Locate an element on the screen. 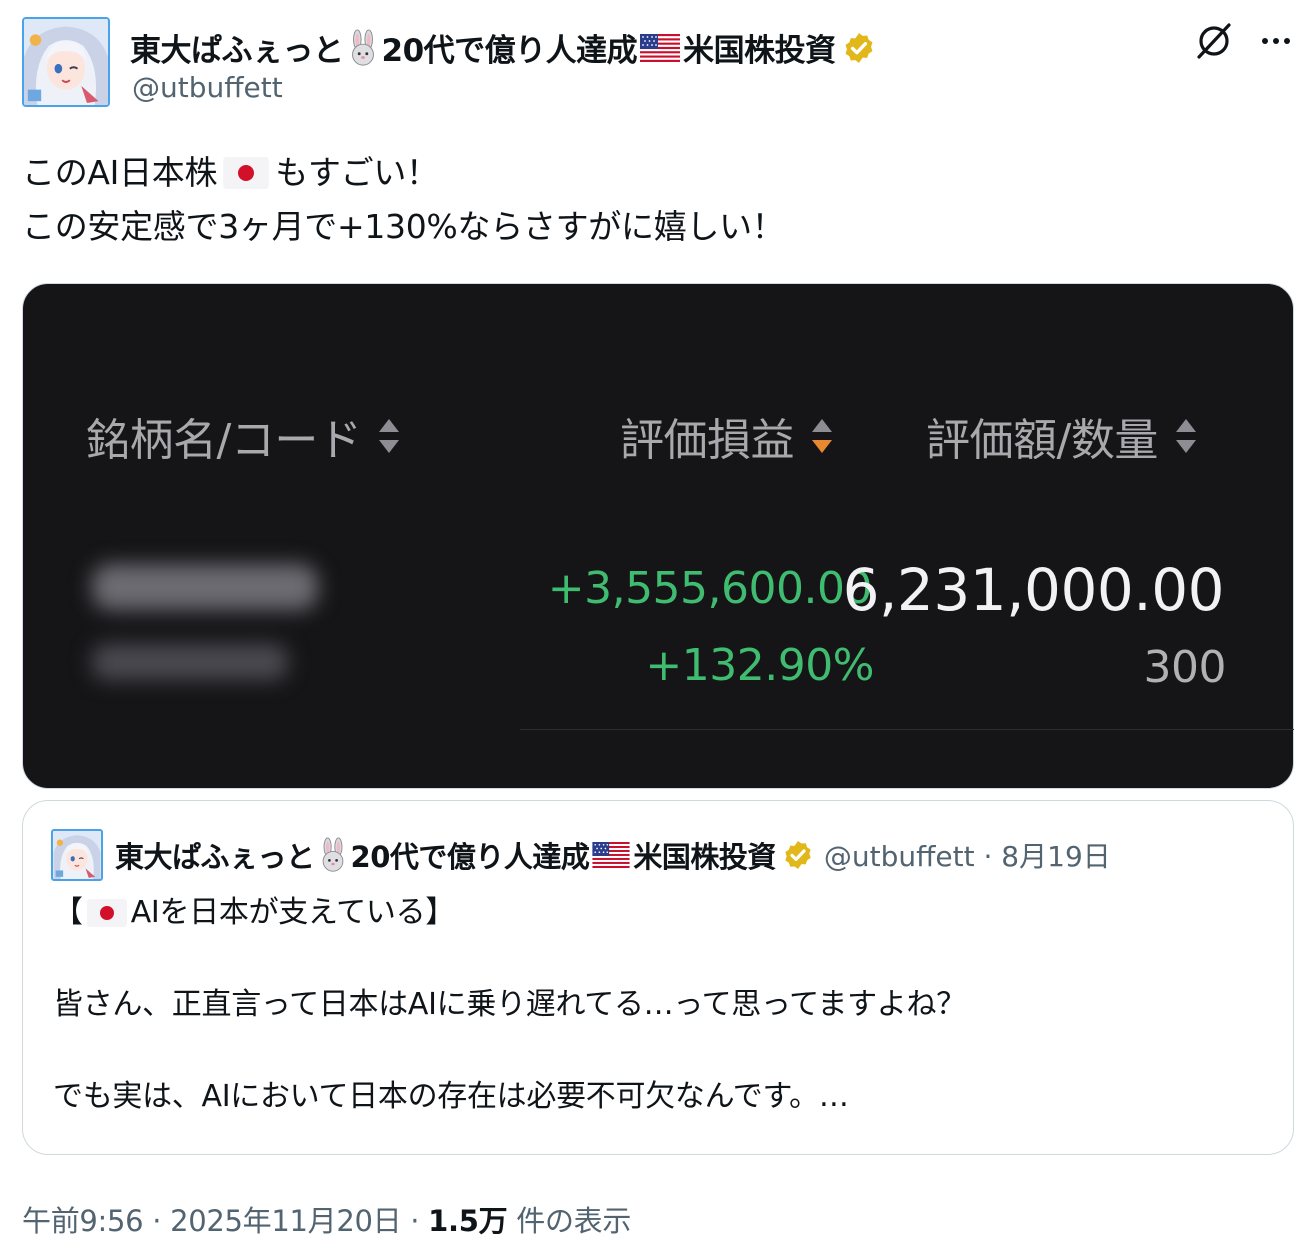 The height and width of the screenshot is (1254, 1312). col-header-name: 銘柄名/コード is located at coordinates (243, 436).